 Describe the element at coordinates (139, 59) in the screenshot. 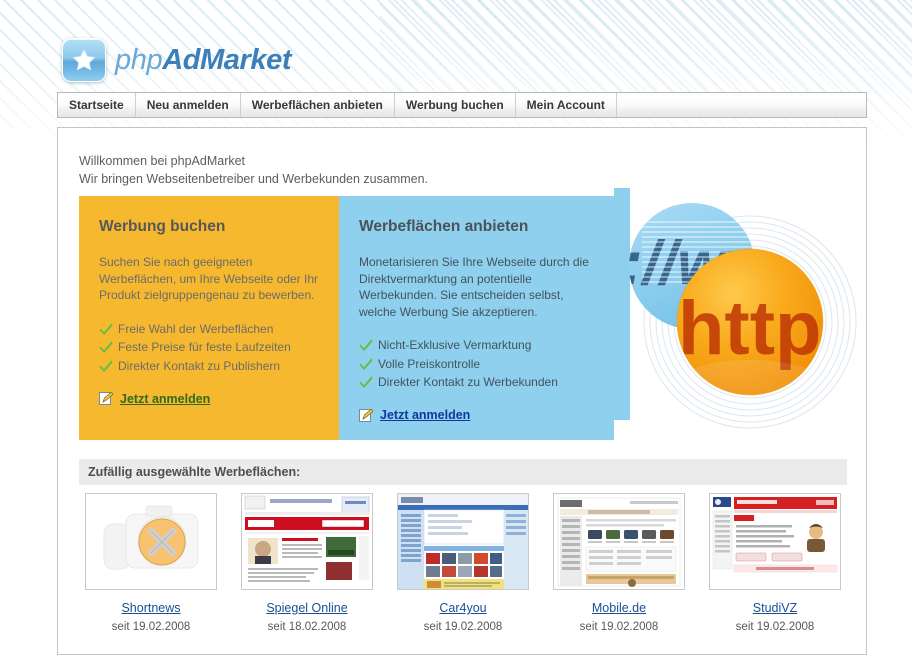

I see `logo-text-php: php` at that location.